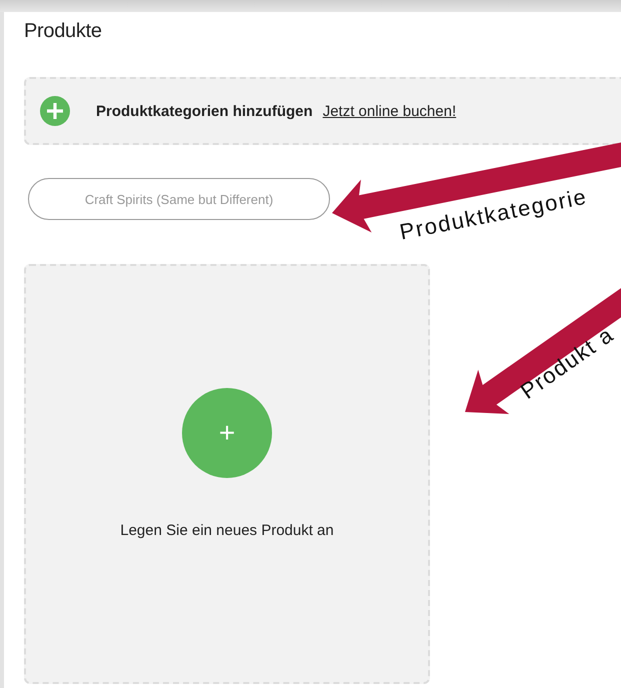 Image resolution: width=621 pixels, height=688 pixels. What do you see at coordinates (389, 111) in the screenshot?
I see `book-online-link: Jetzt online buchen!` at bounding box center [389, 111].